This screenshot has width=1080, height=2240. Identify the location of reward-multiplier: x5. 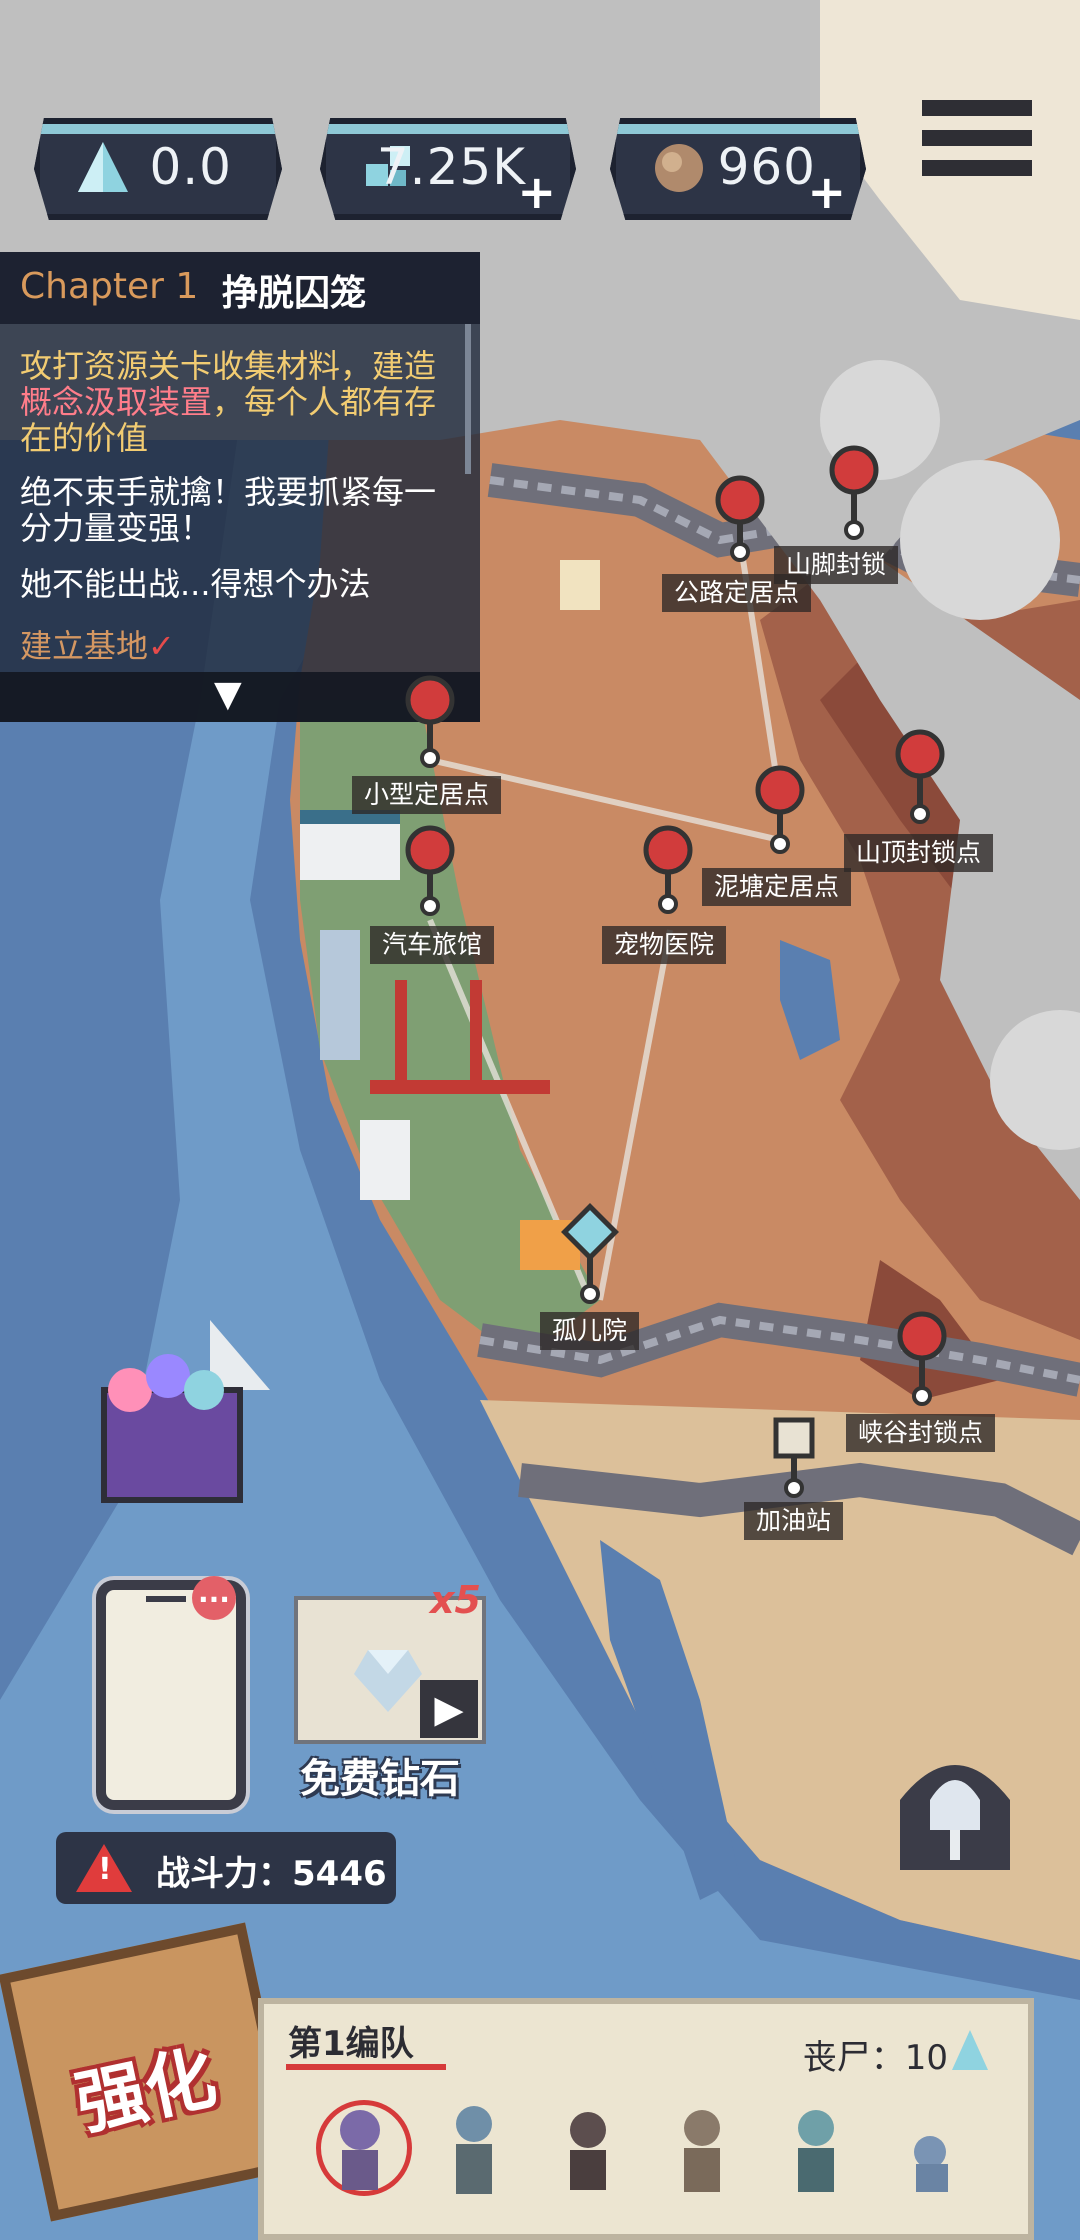
(455, 1600).